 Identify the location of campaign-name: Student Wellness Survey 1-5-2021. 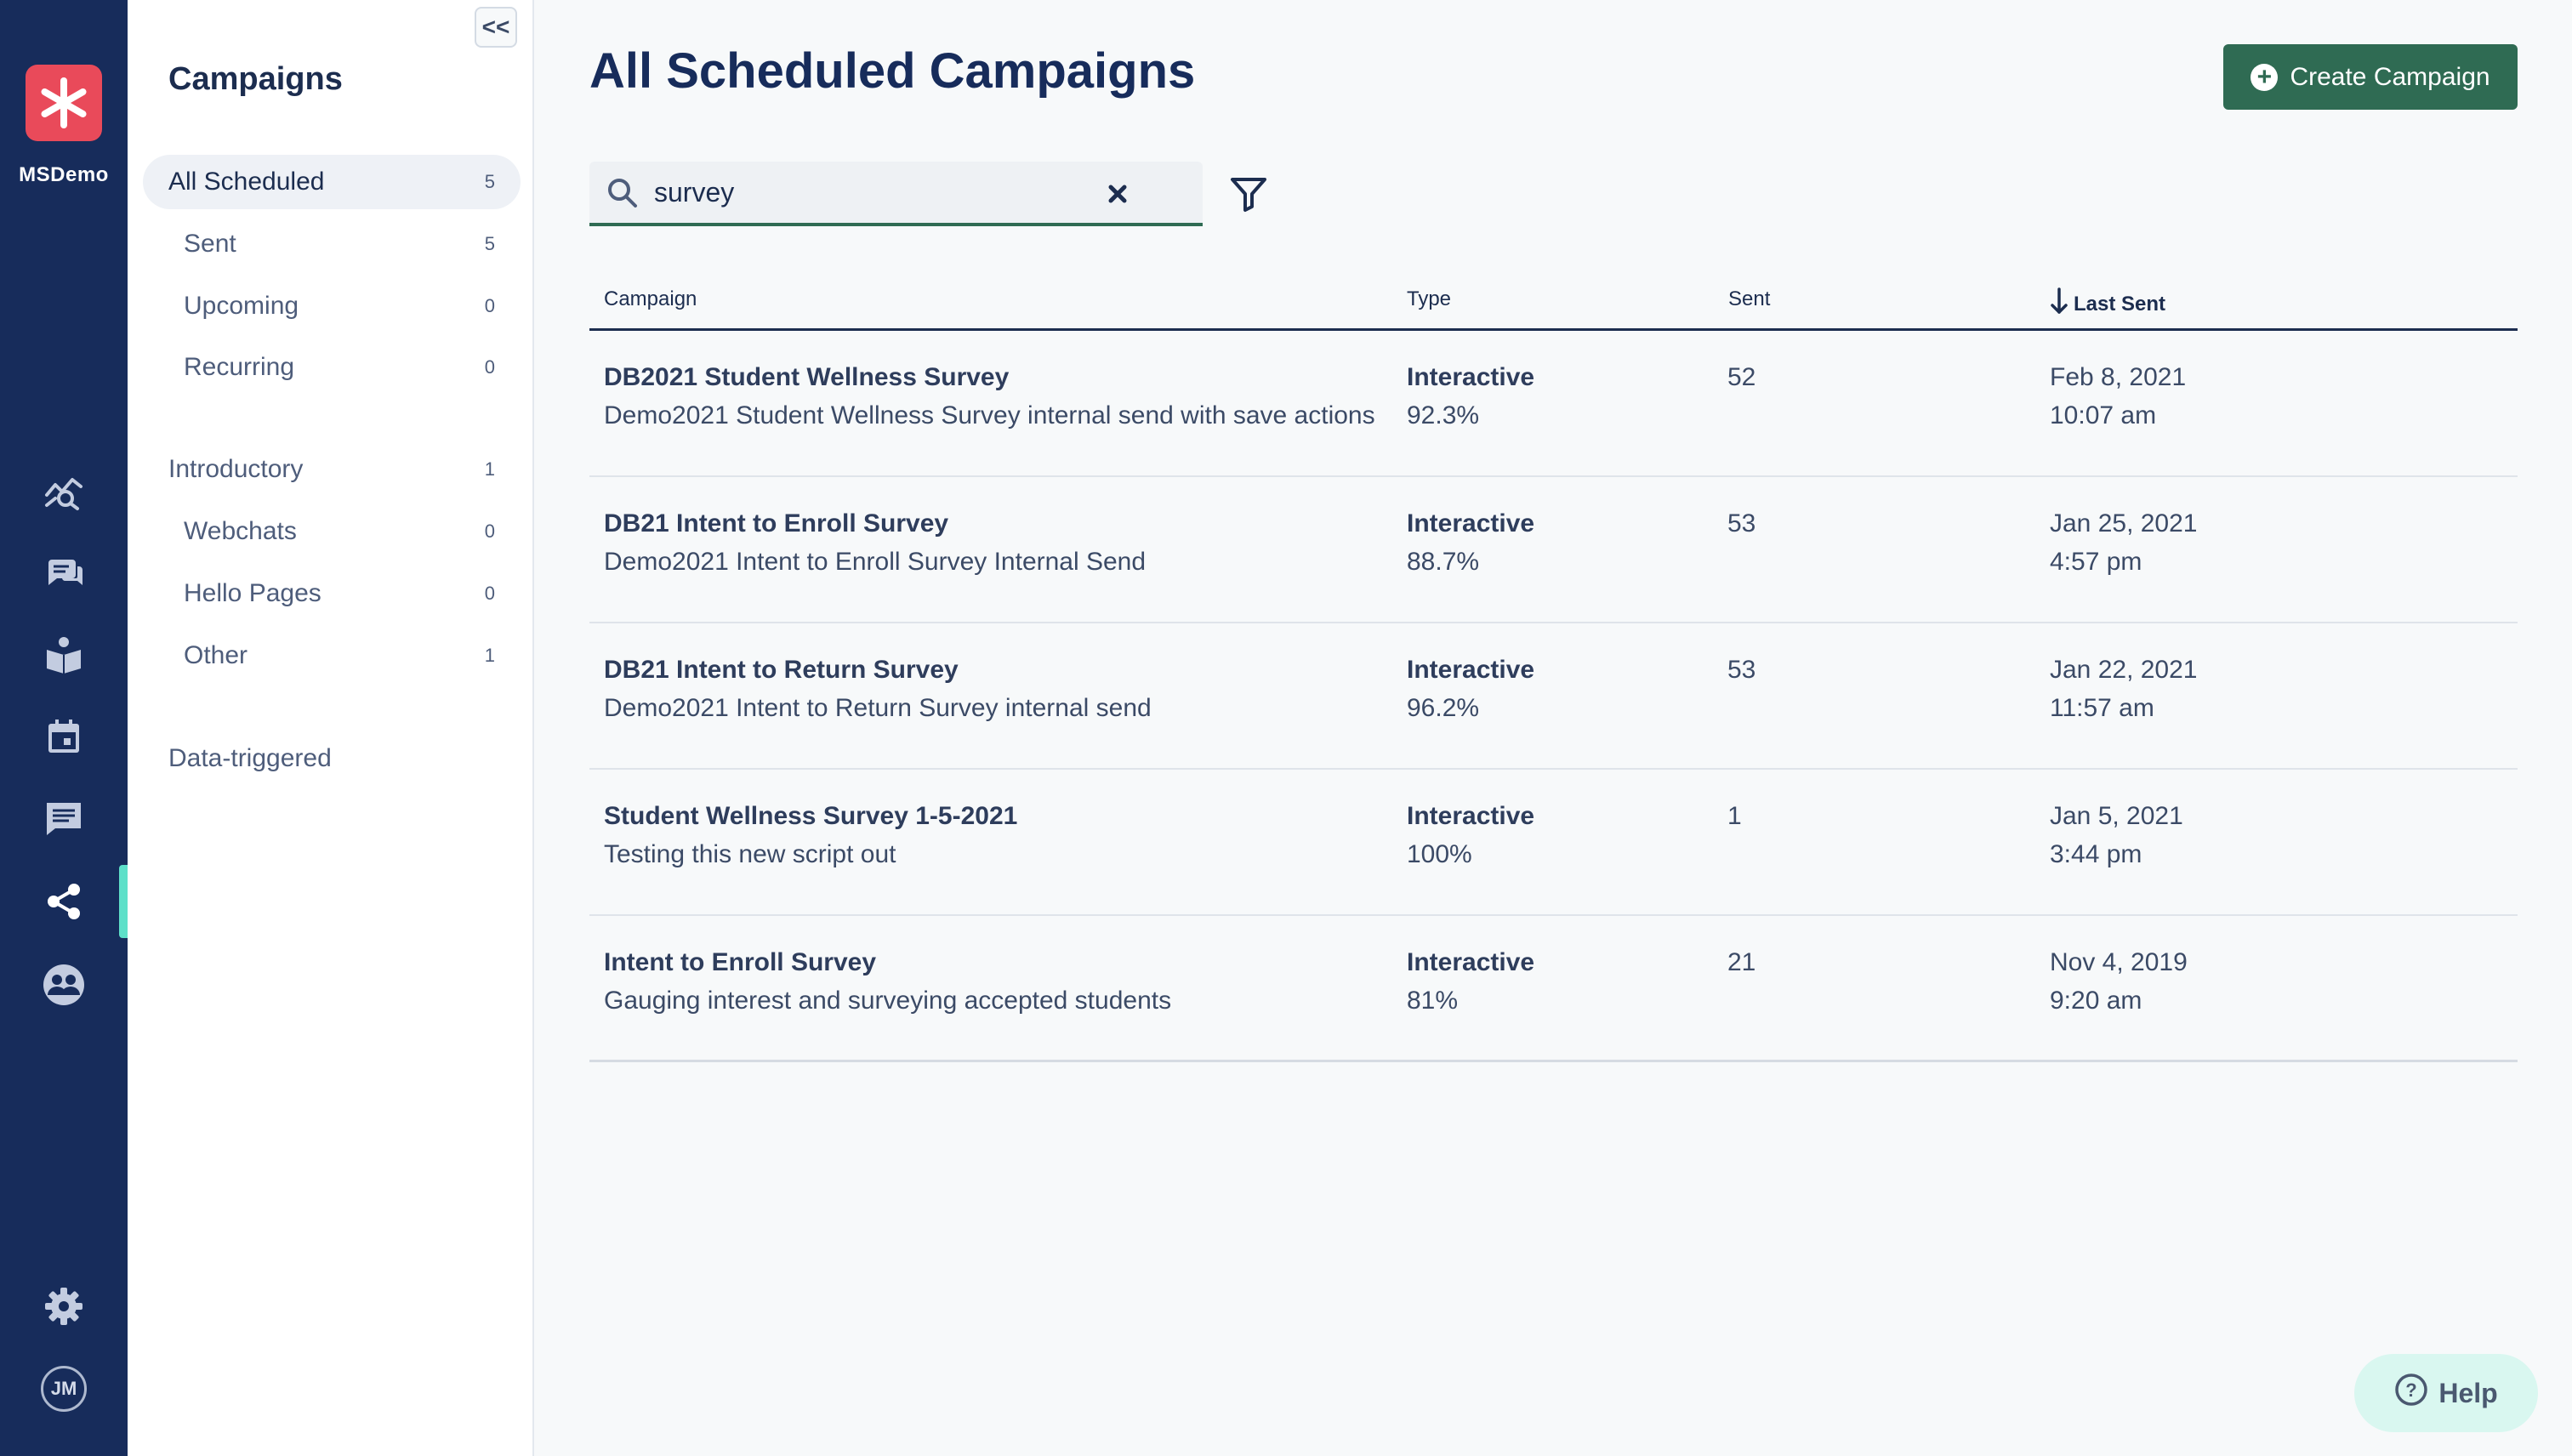
(811, 816).